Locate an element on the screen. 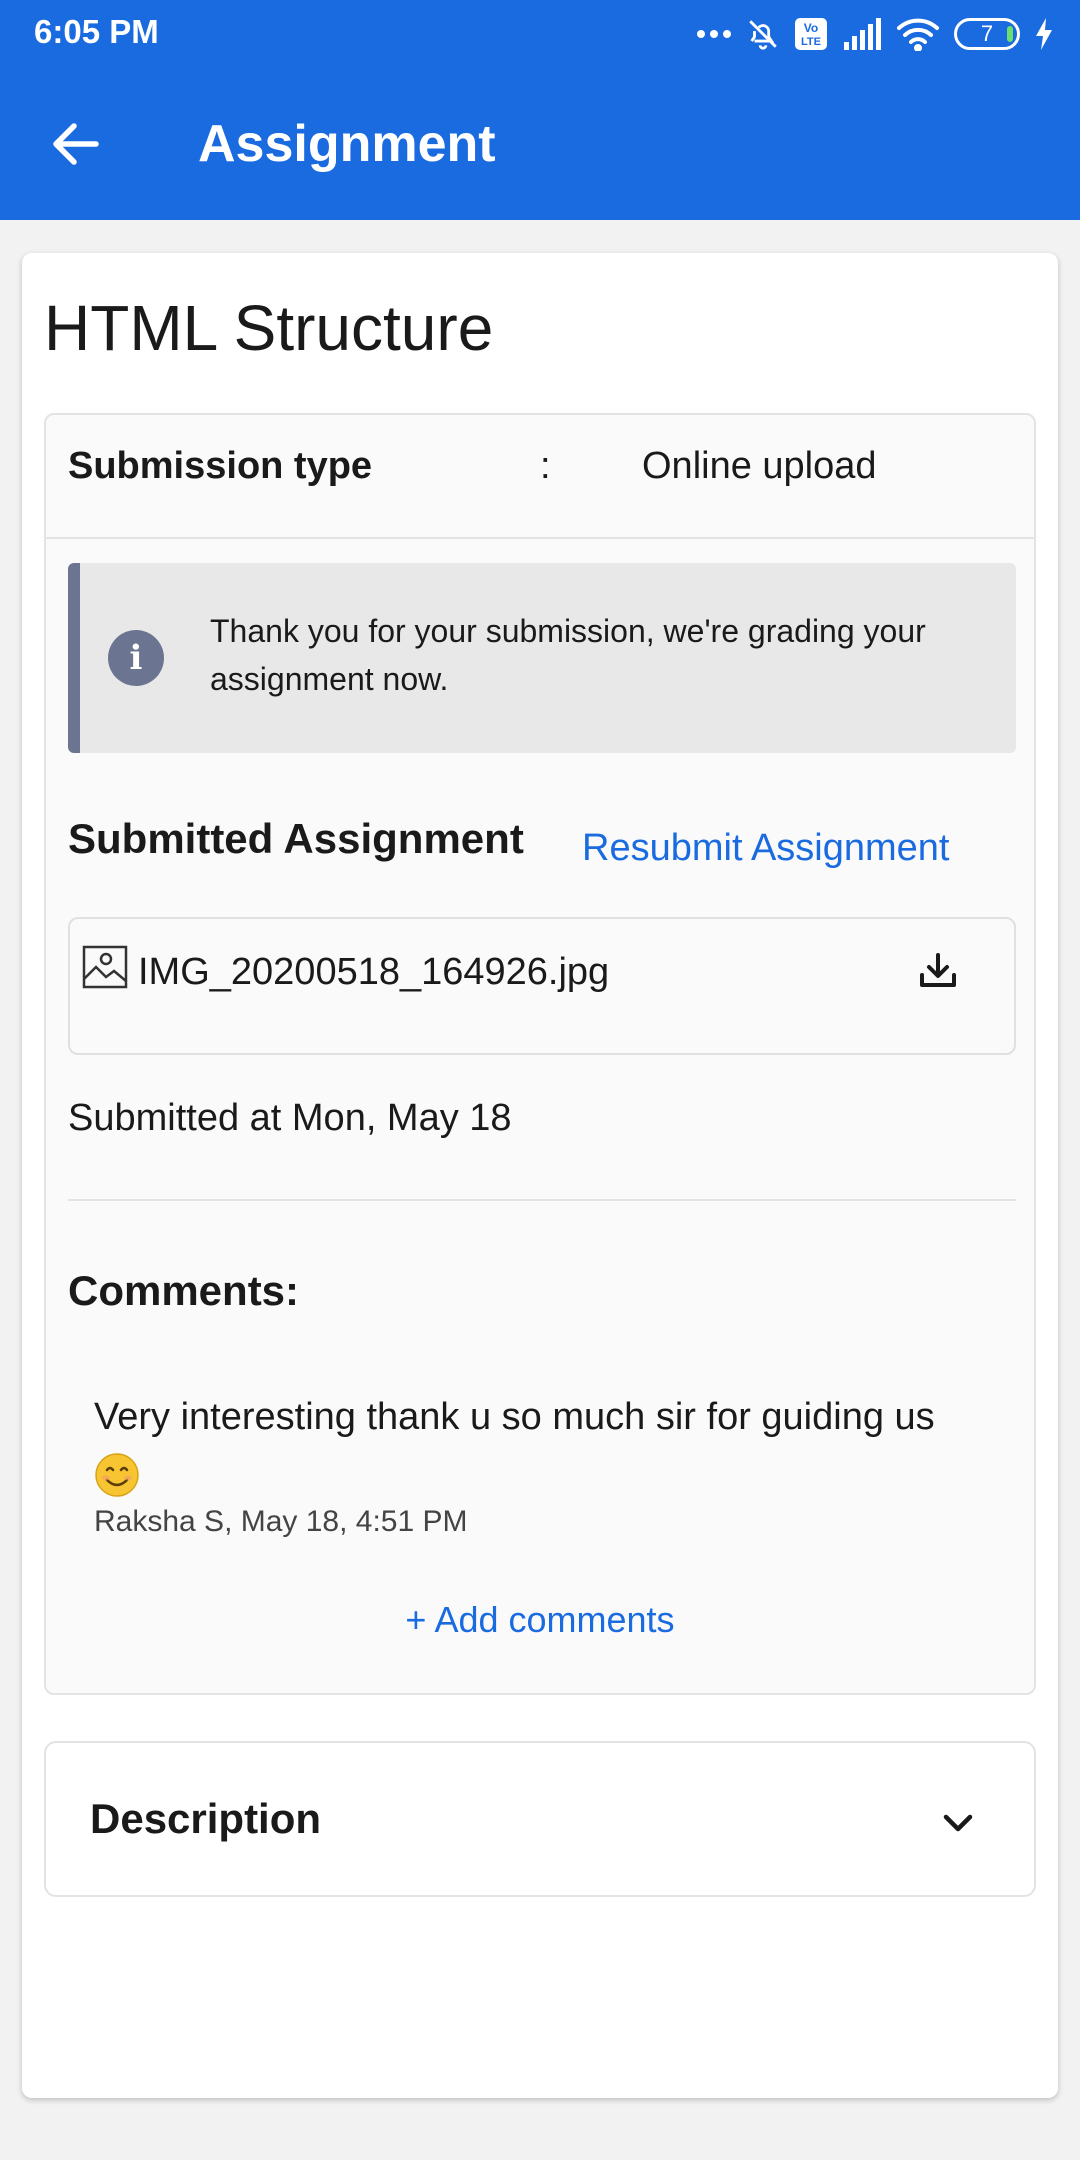 Image resolution: width=1080 pixels, height=2160 pixels. battery-level: 7 is located at coordinates (987, 33).